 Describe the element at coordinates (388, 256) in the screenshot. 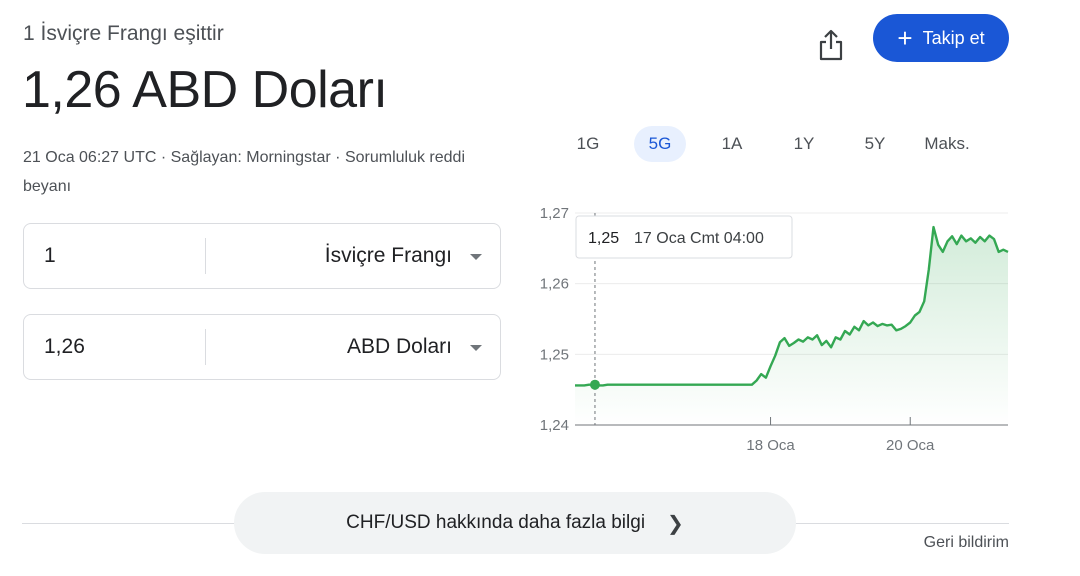

I see `from-currency-select: İsviçre Frangı` at that location.